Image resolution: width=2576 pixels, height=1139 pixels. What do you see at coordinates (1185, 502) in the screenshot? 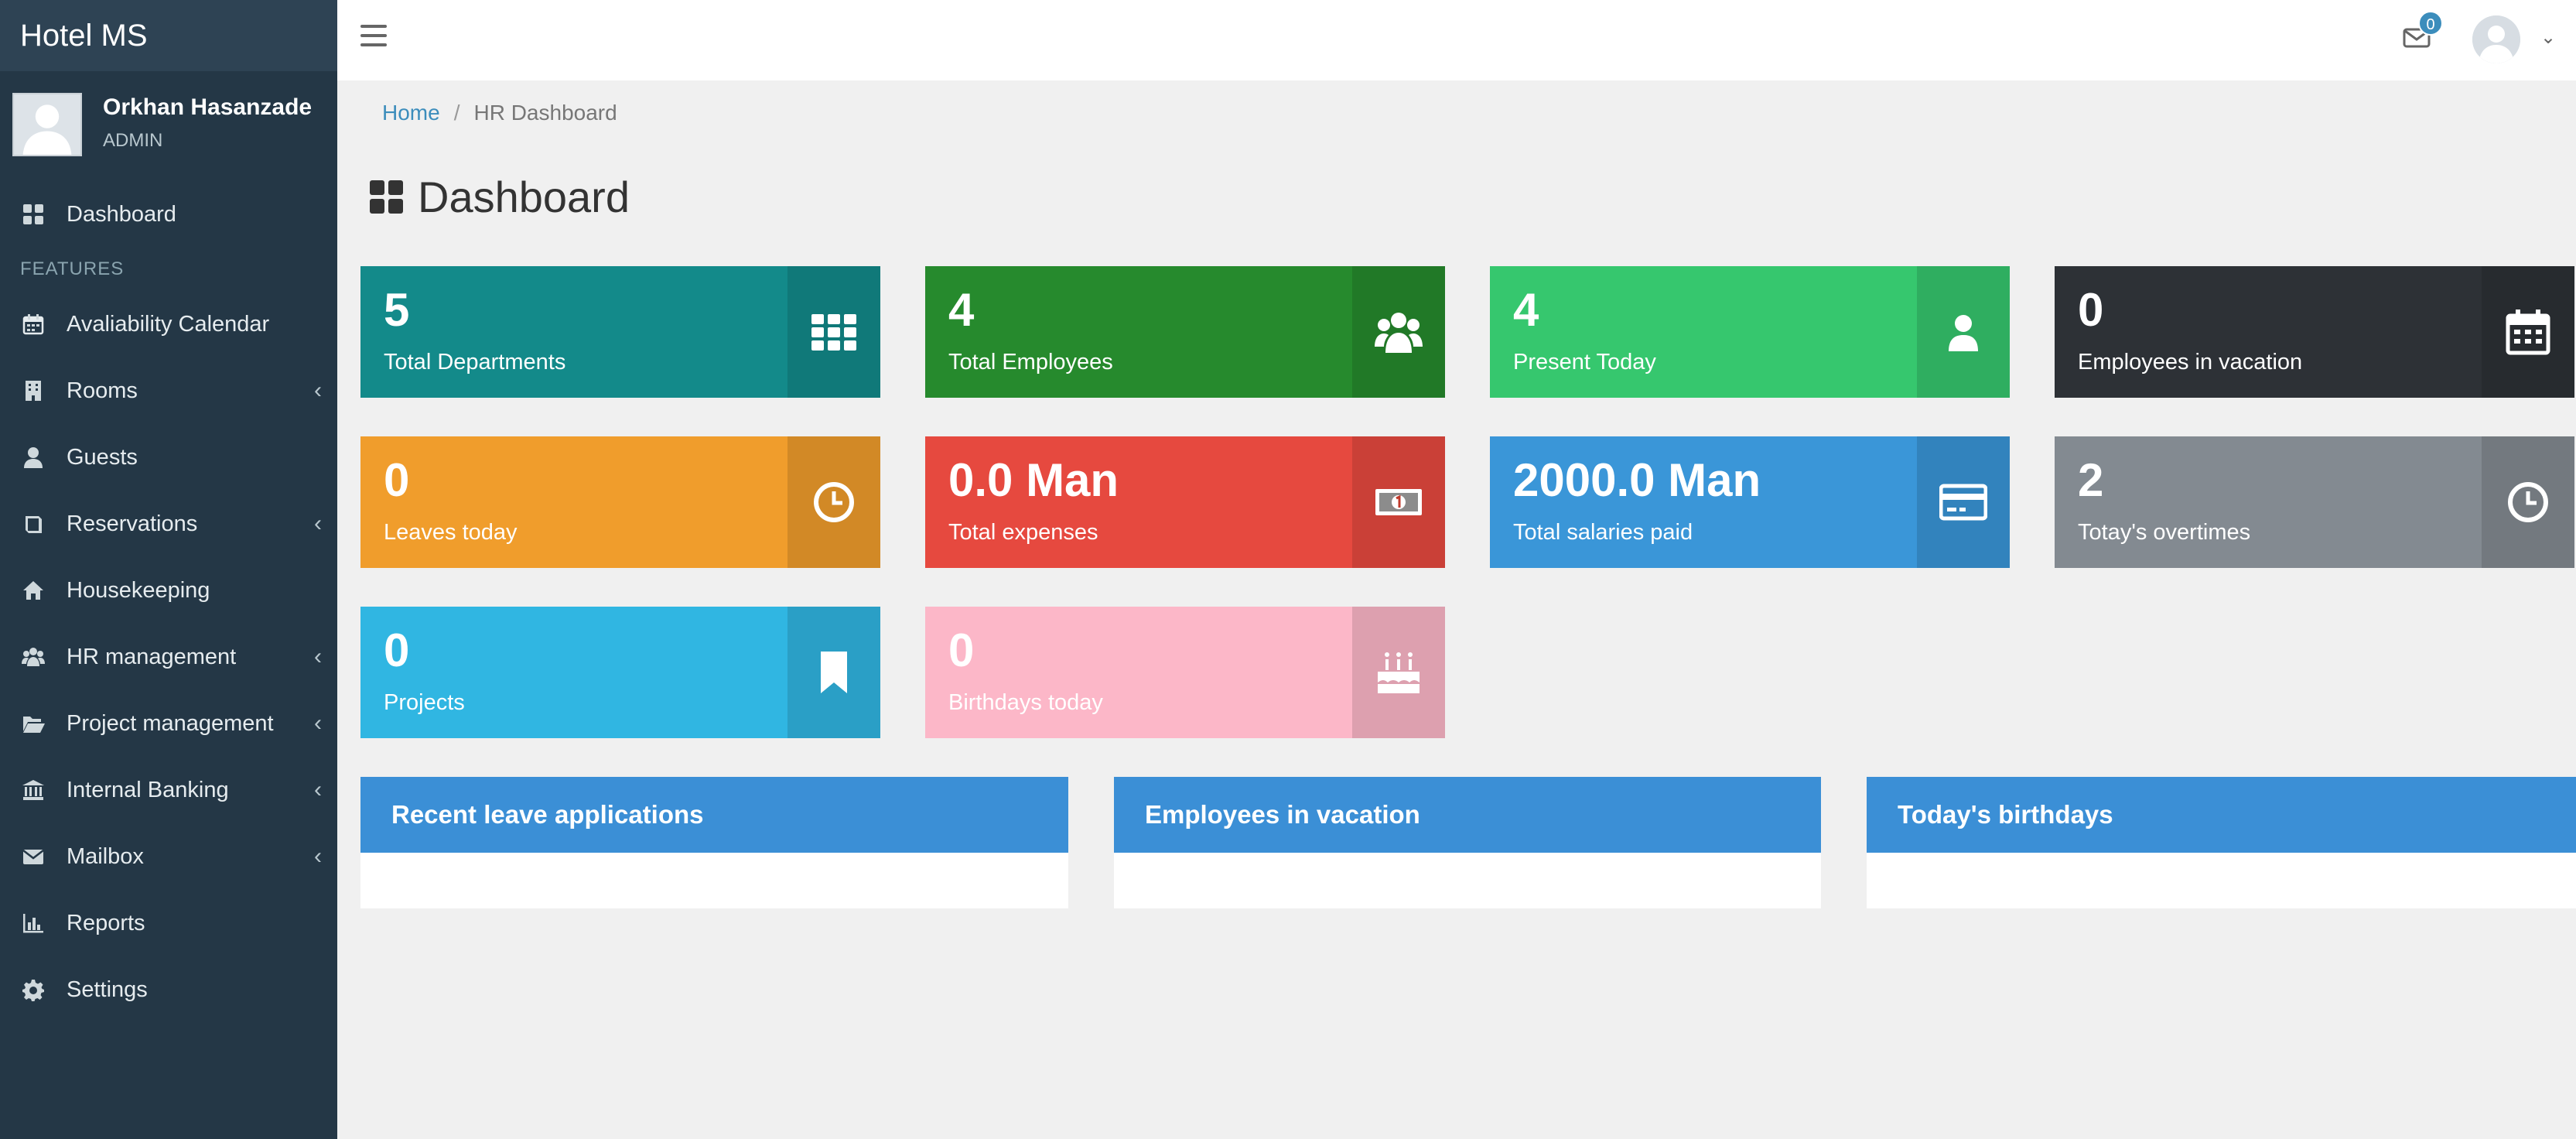
I see `stat-tile-total-expenses: 0.0 Man Total expenses` at bounding box center [1185, 502].